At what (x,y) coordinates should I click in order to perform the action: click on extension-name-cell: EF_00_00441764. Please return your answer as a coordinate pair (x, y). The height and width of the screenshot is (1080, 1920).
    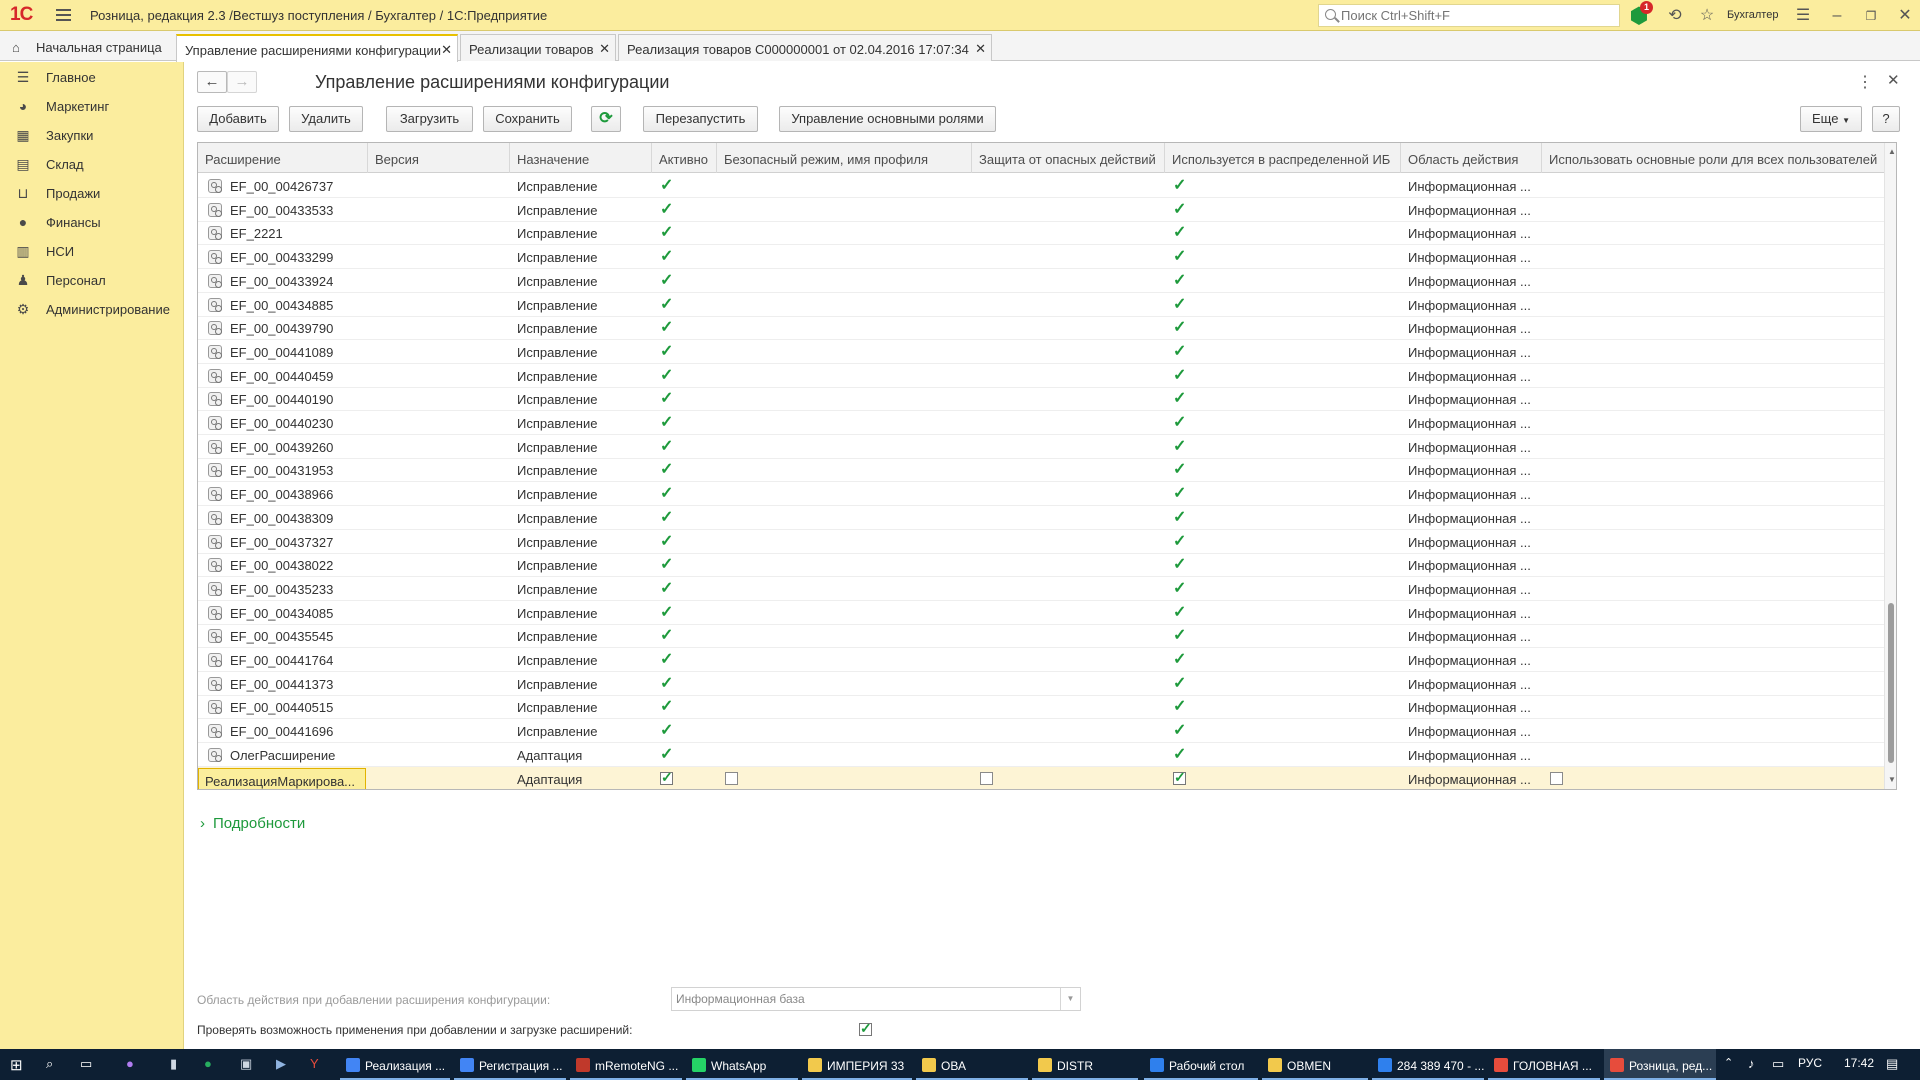
    Looking at the image, I should click on (283, 660).